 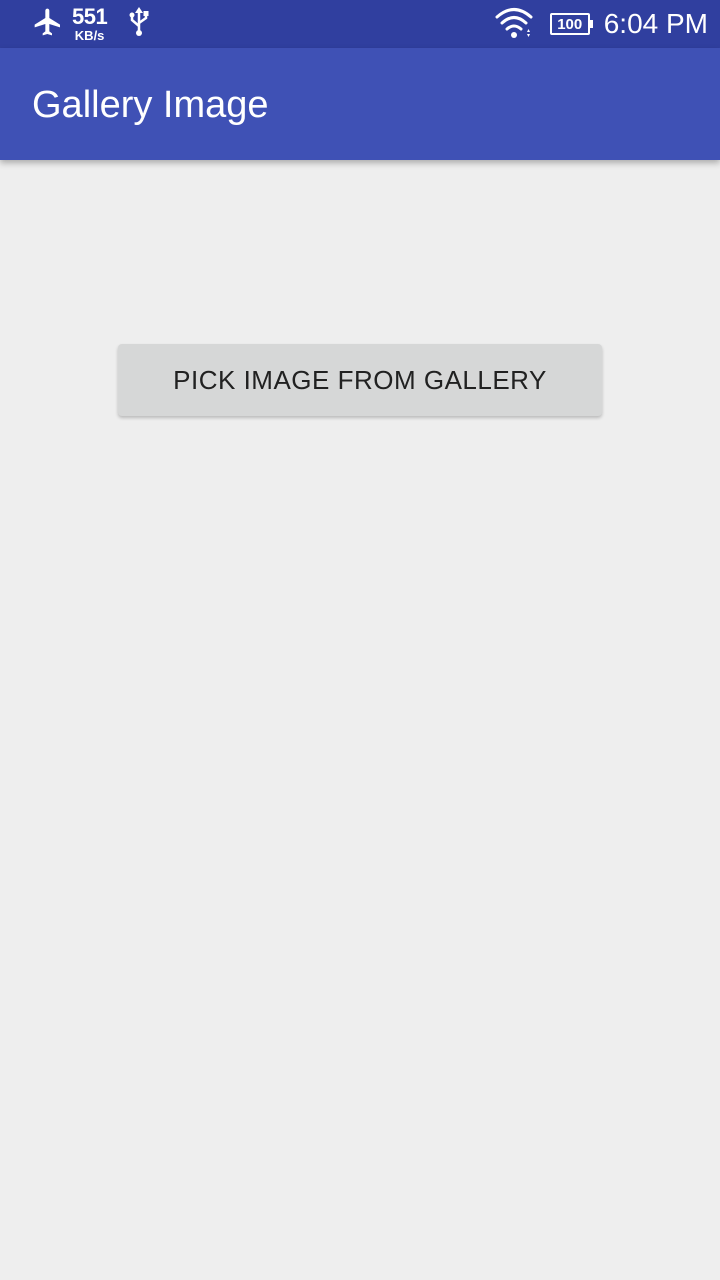 I want to click on battery-level: 100, so click(x=570, y=24).